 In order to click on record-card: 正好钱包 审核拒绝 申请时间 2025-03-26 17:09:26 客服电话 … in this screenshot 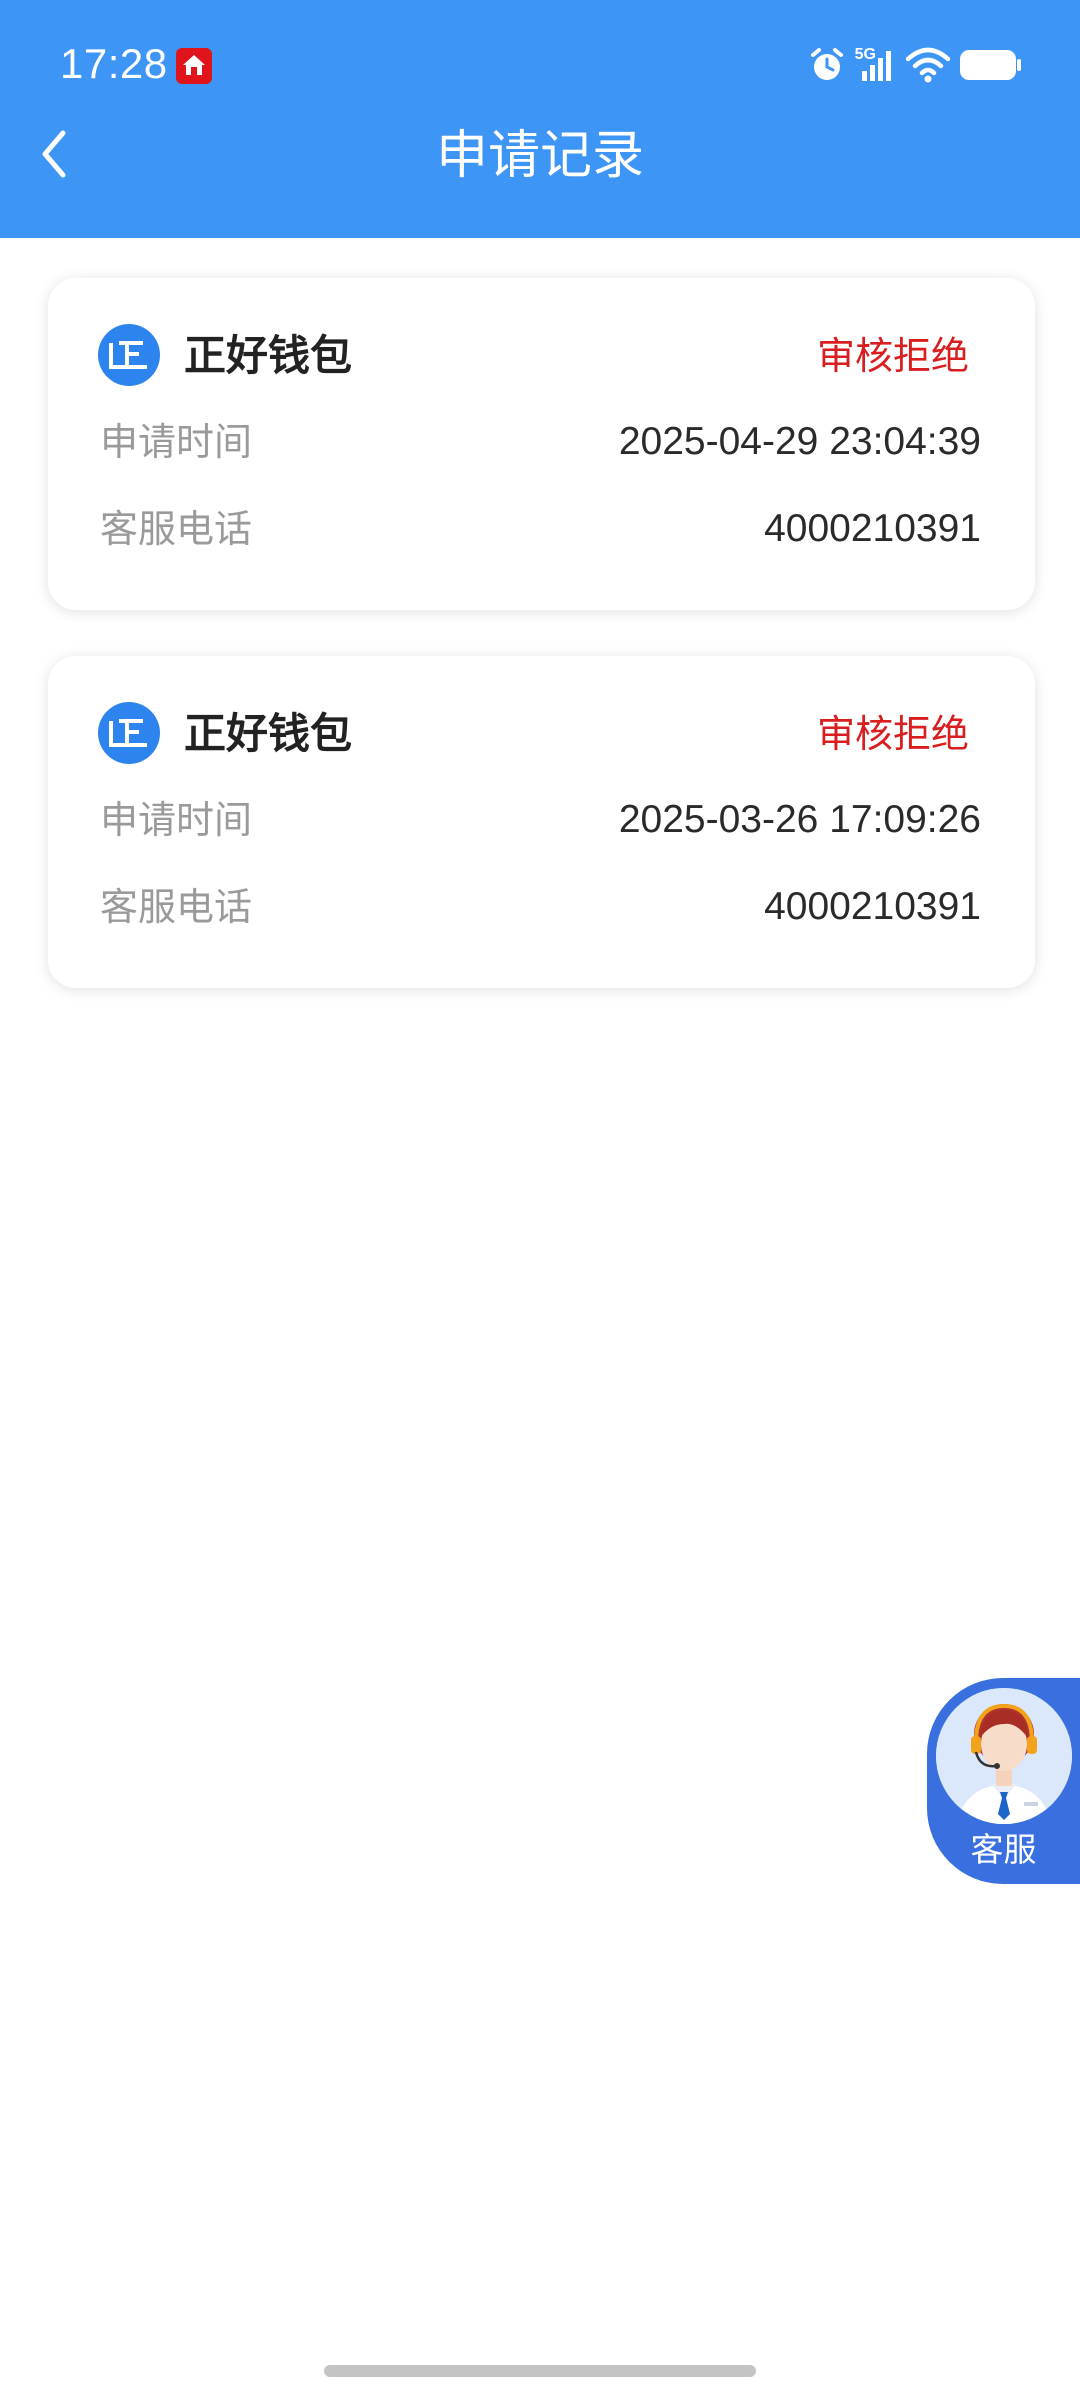, I will do `click(541, 822)`.